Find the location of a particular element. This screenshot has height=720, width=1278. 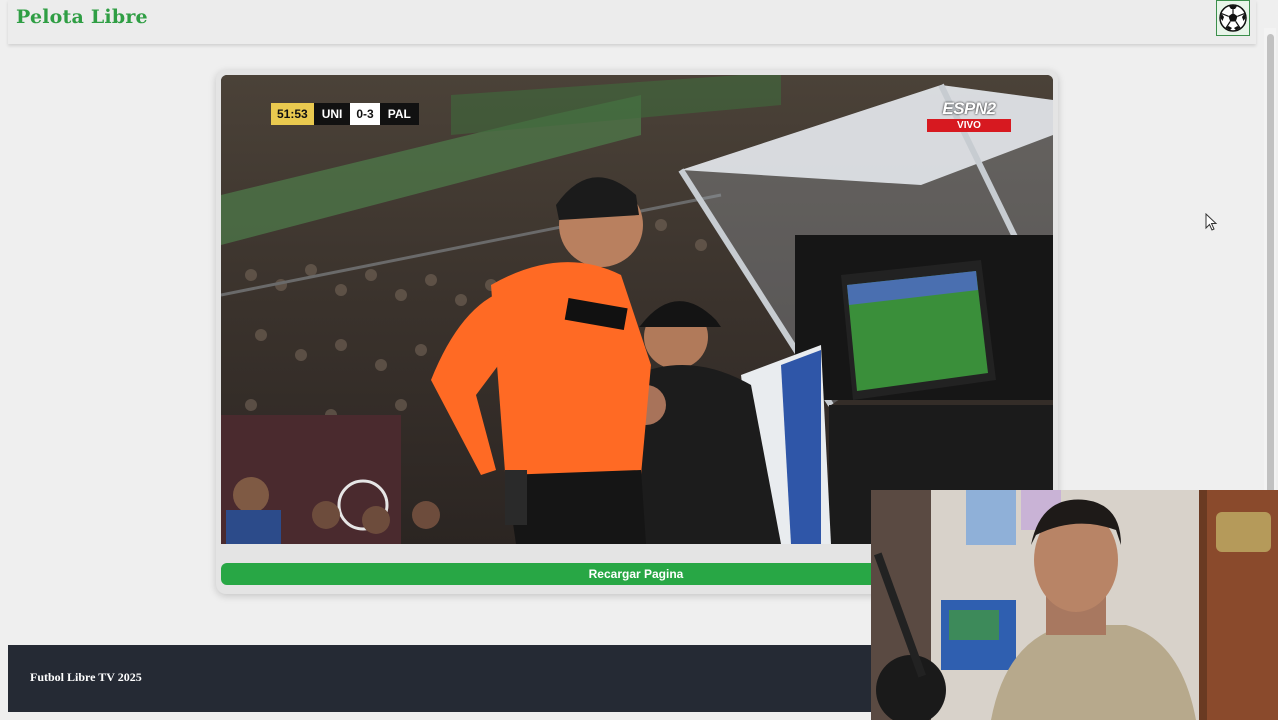

site-header: Pelota Libre is located at coordinates (632, 22).